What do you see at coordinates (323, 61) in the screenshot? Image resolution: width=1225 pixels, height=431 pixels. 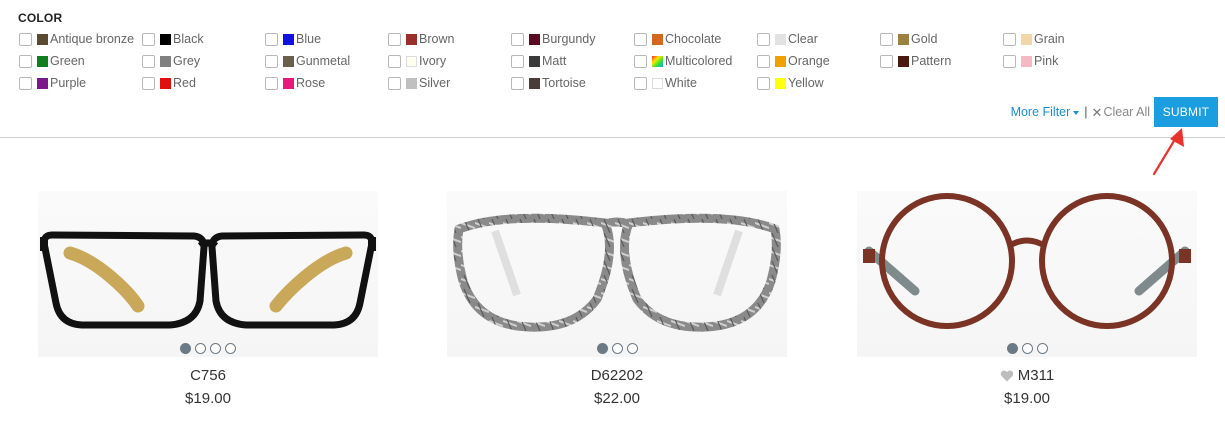 I see `color-label: Gunmetal` at bounding box center [323, 61].